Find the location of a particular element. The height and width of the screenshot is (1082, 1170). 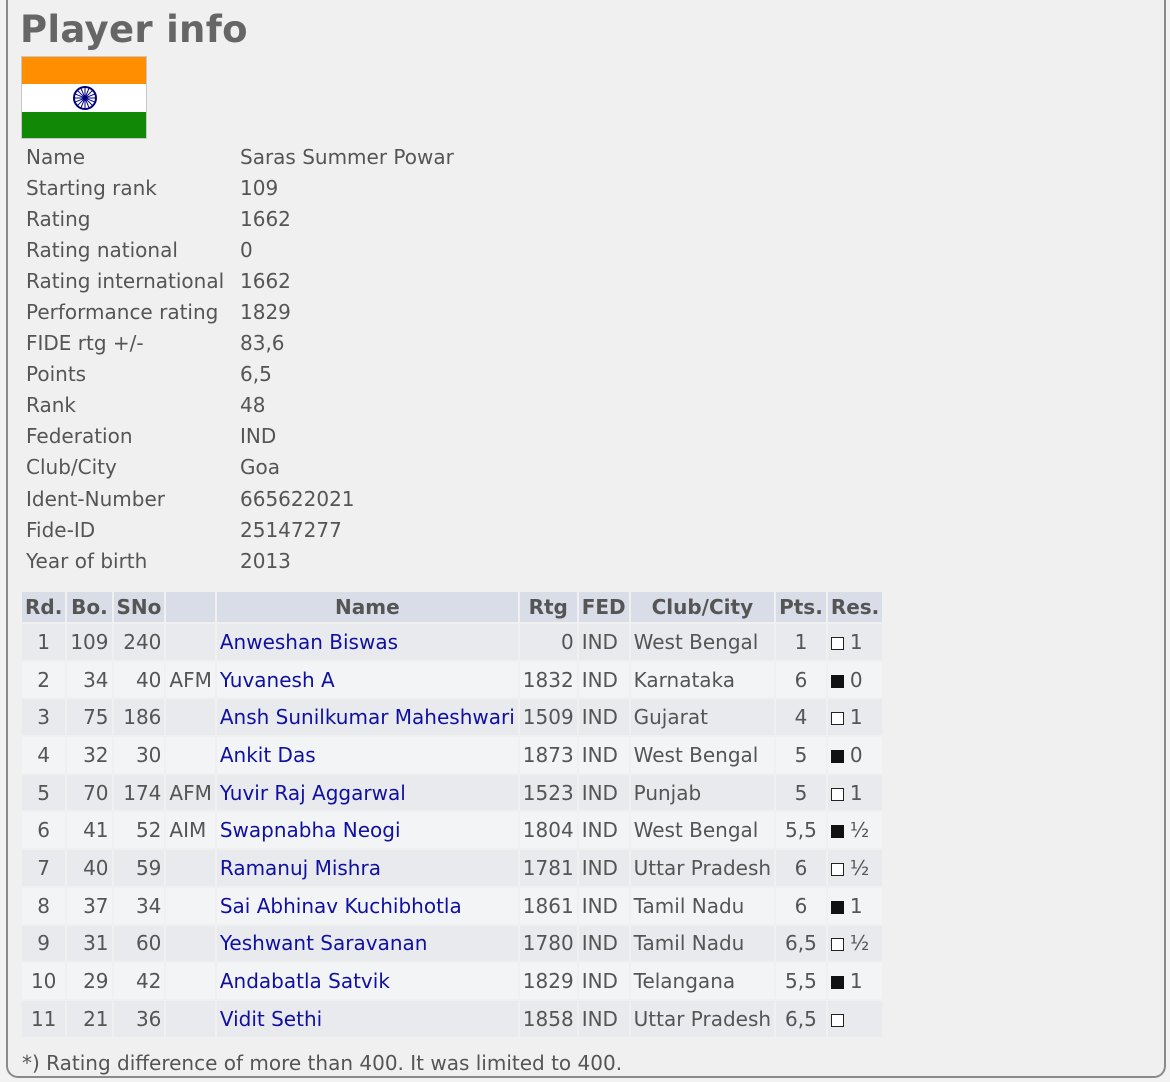

india-flag-icon is located at coordinates (84, 97).